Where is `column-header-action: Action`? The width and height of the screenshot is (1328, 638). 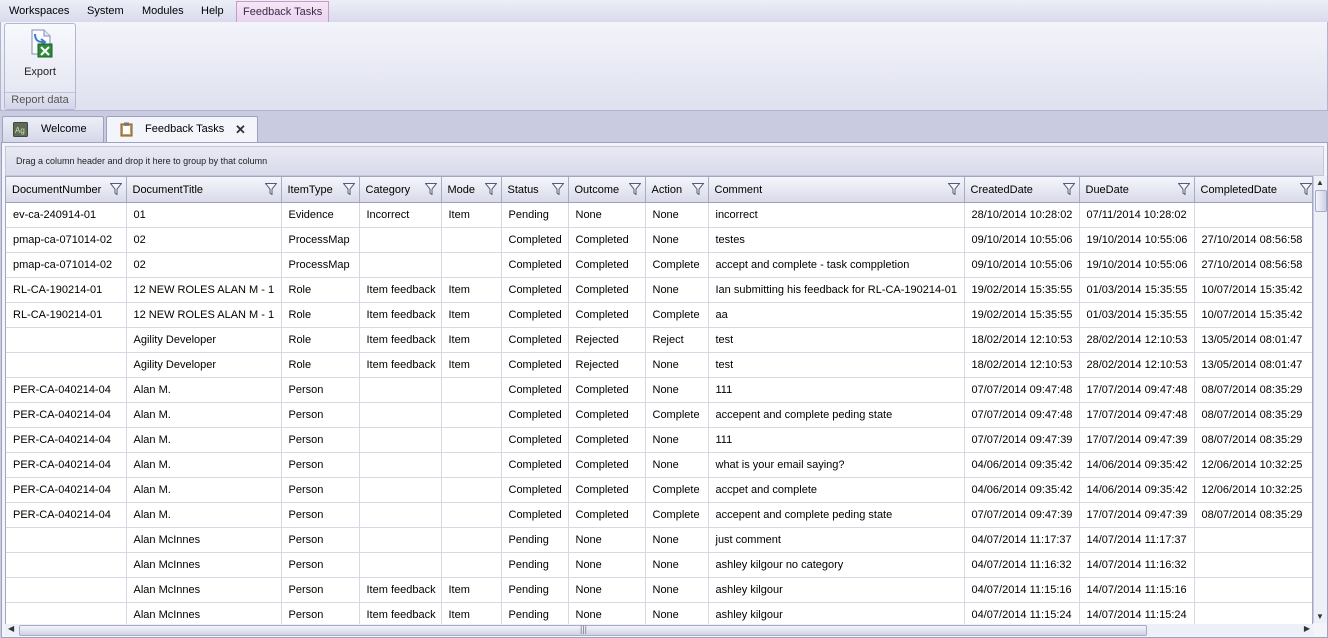
column-header-action: Action is located at coordinates (677, 190).